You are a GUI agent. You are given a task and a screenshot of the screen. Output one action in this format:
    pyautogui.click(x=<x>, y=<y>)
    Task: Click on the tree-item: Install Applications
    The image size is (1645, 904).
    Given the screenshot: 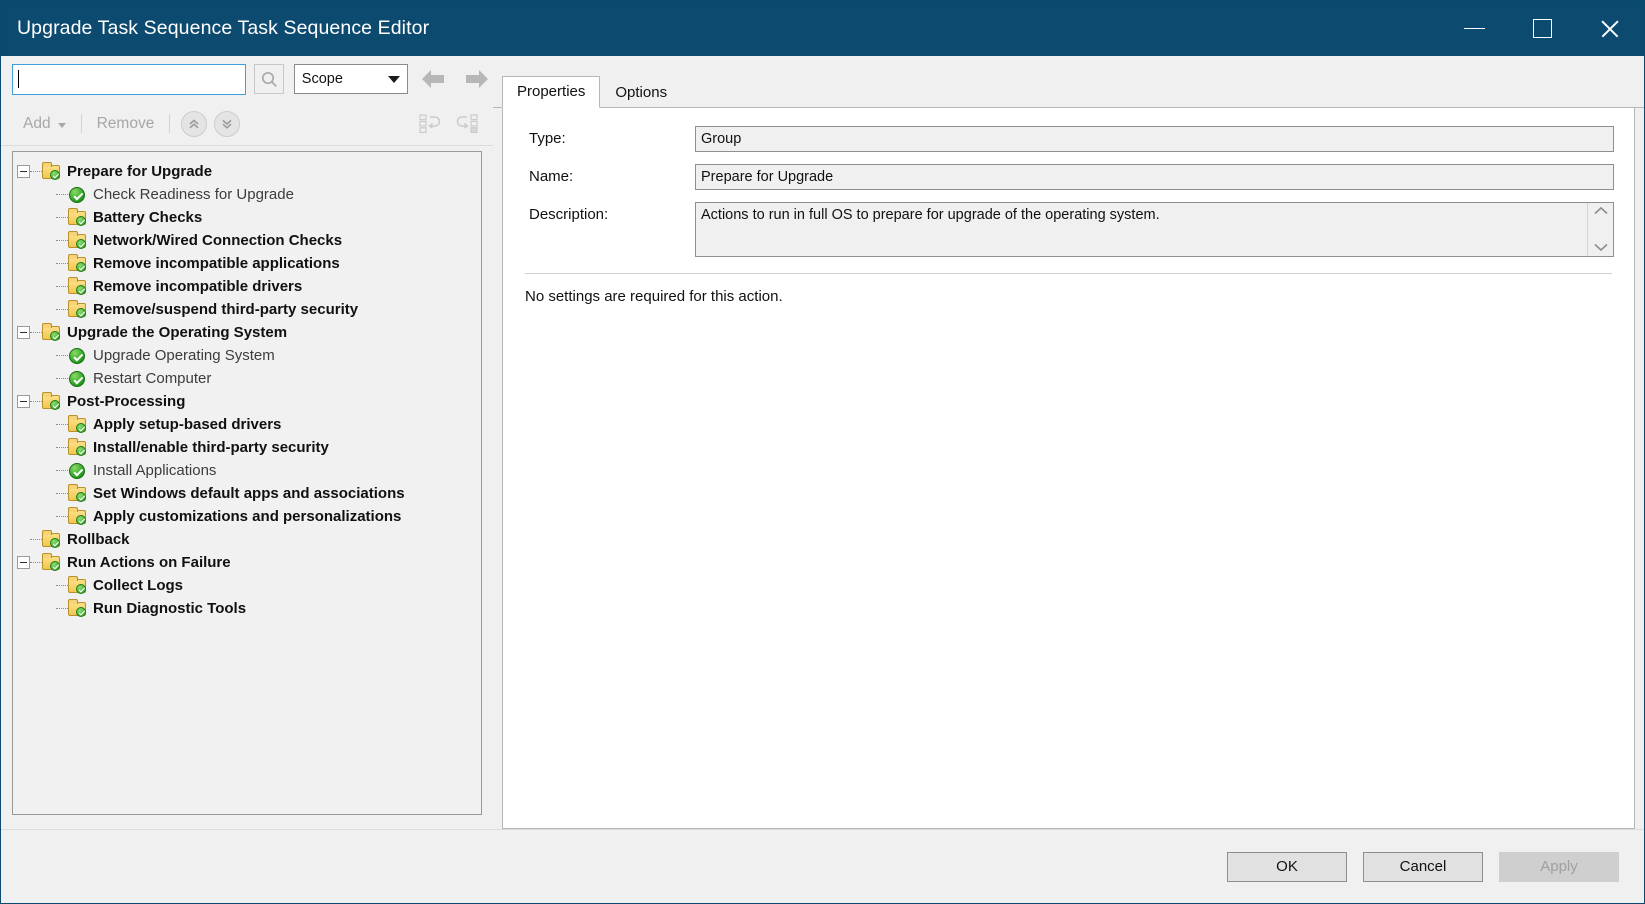 What is the action you would take?
    pyautogui.click(x=247, y=470)
    